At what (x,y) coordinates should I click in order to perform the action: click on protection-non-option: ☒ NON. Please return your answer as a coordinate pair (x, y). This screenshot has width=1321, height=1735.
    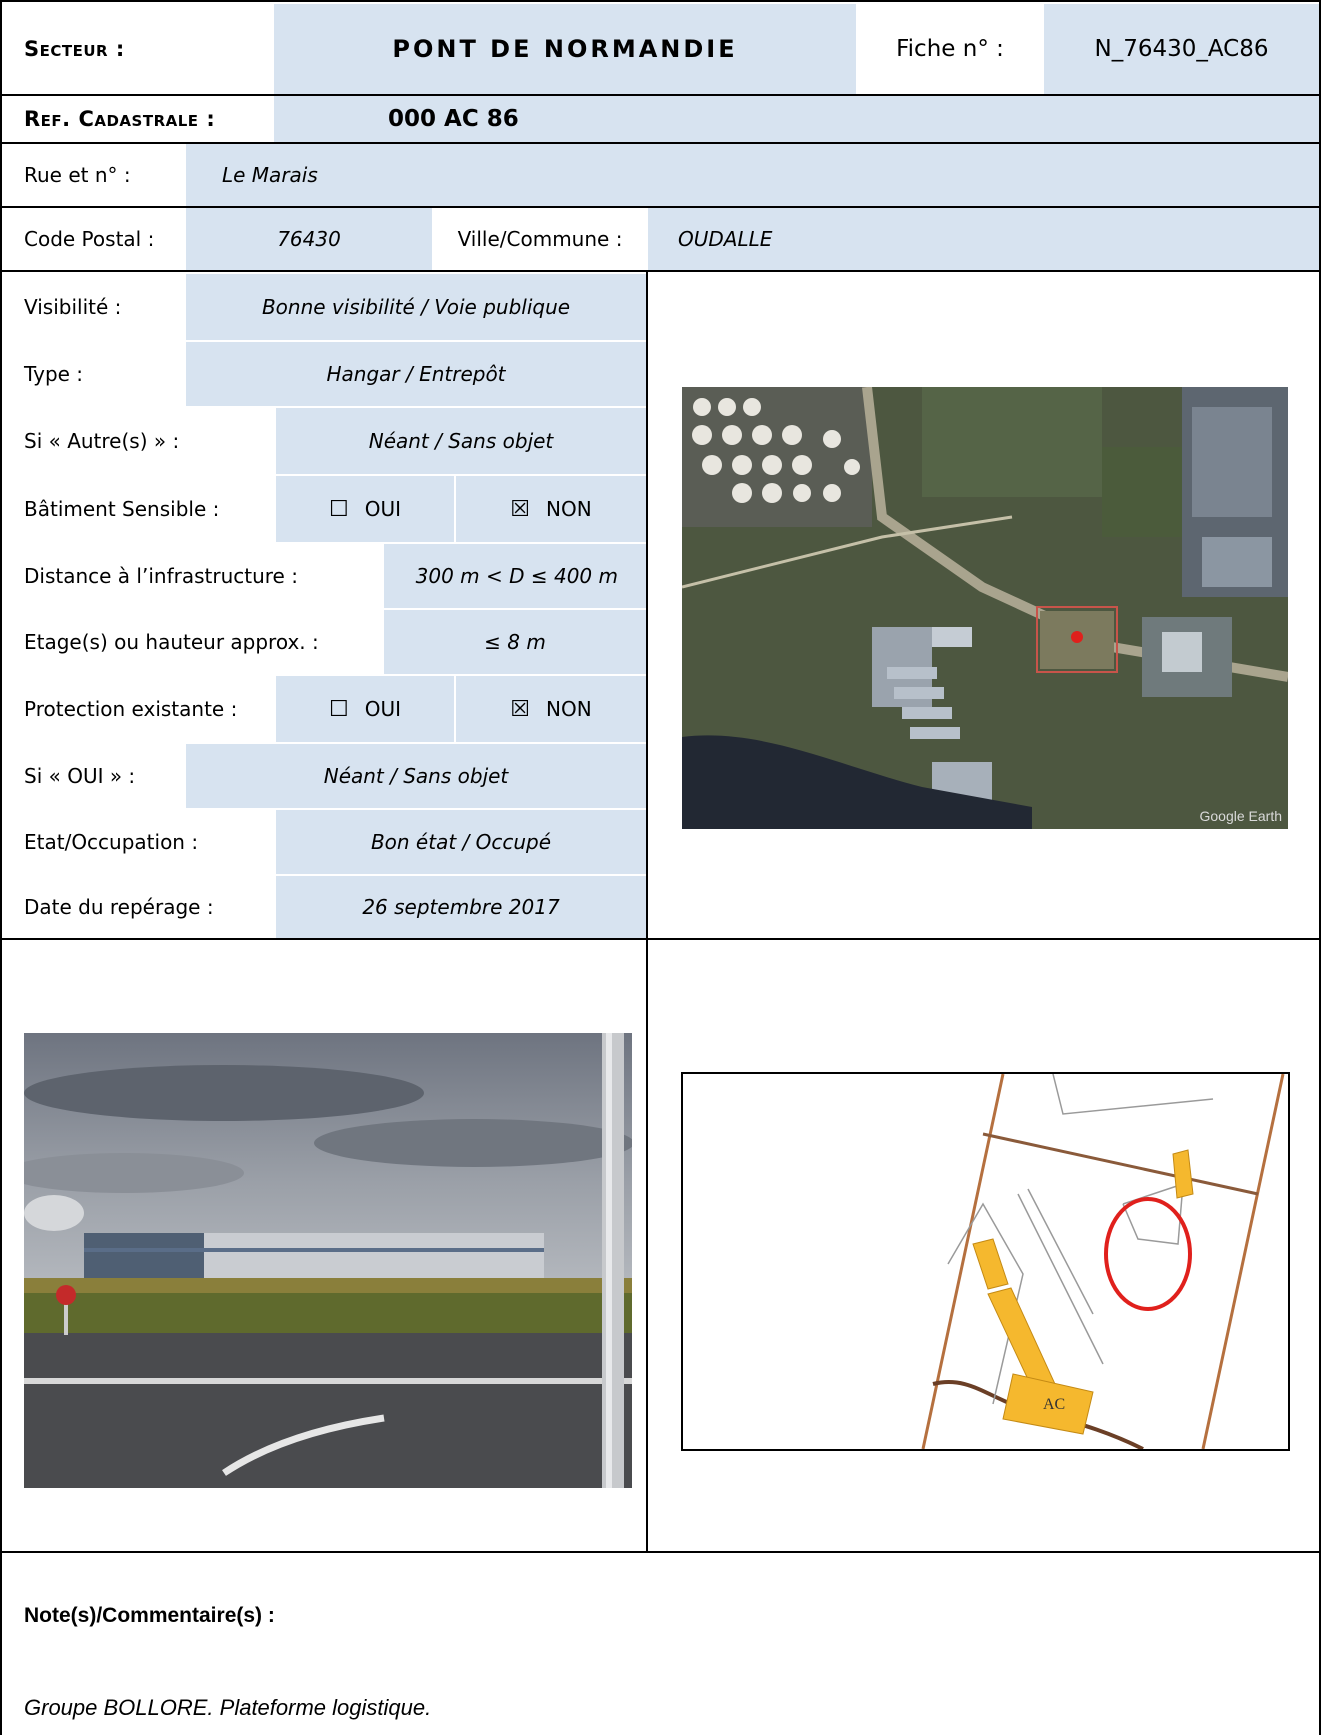
    Looking at the image, I should click on (551, 709).